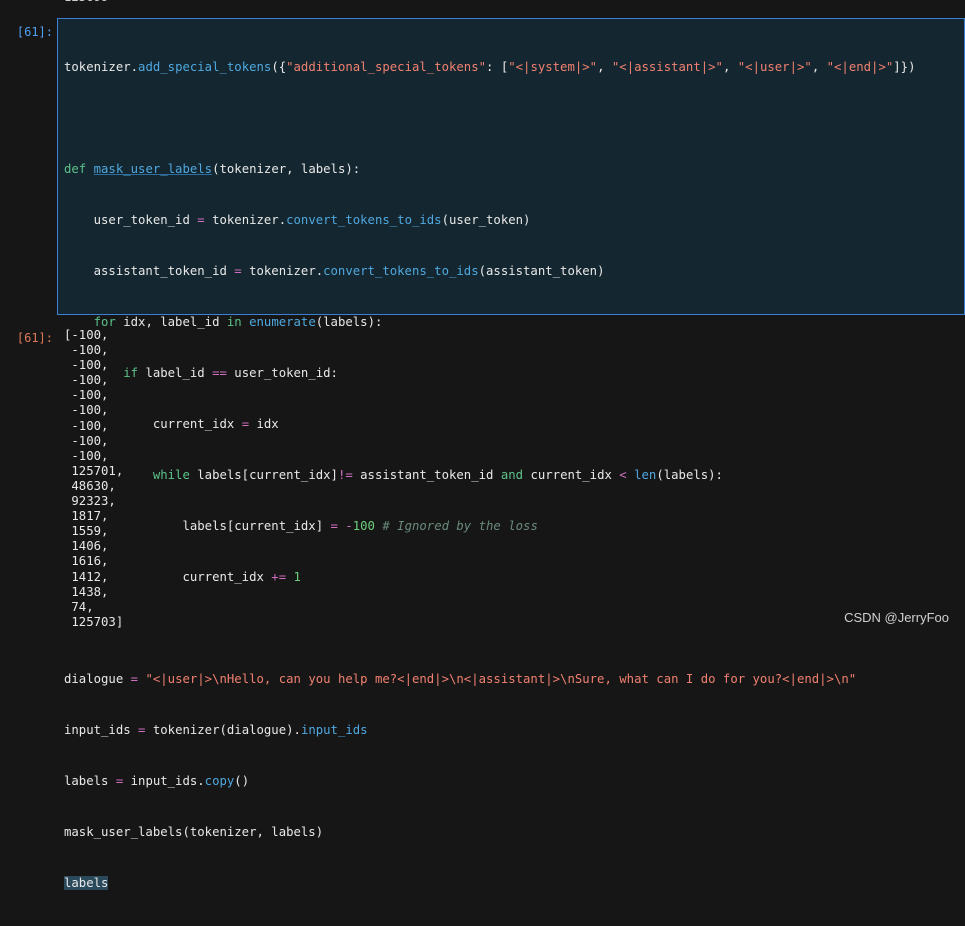 Image resolution: width=965 pixels, height=926 pixels. I want to click on code-line: current_idx += 1, so click(182, 577).